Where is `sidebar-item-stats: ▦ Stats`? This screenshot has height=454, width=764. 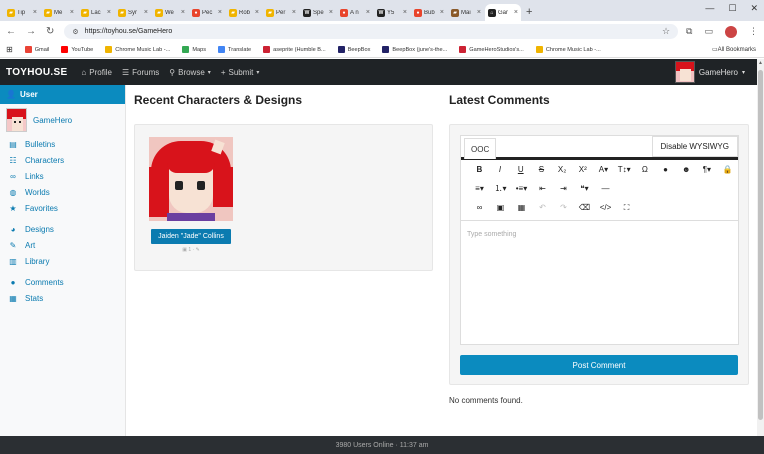
sidebar-item-stats: ▦ Stats is located at coordinates (62, 298).